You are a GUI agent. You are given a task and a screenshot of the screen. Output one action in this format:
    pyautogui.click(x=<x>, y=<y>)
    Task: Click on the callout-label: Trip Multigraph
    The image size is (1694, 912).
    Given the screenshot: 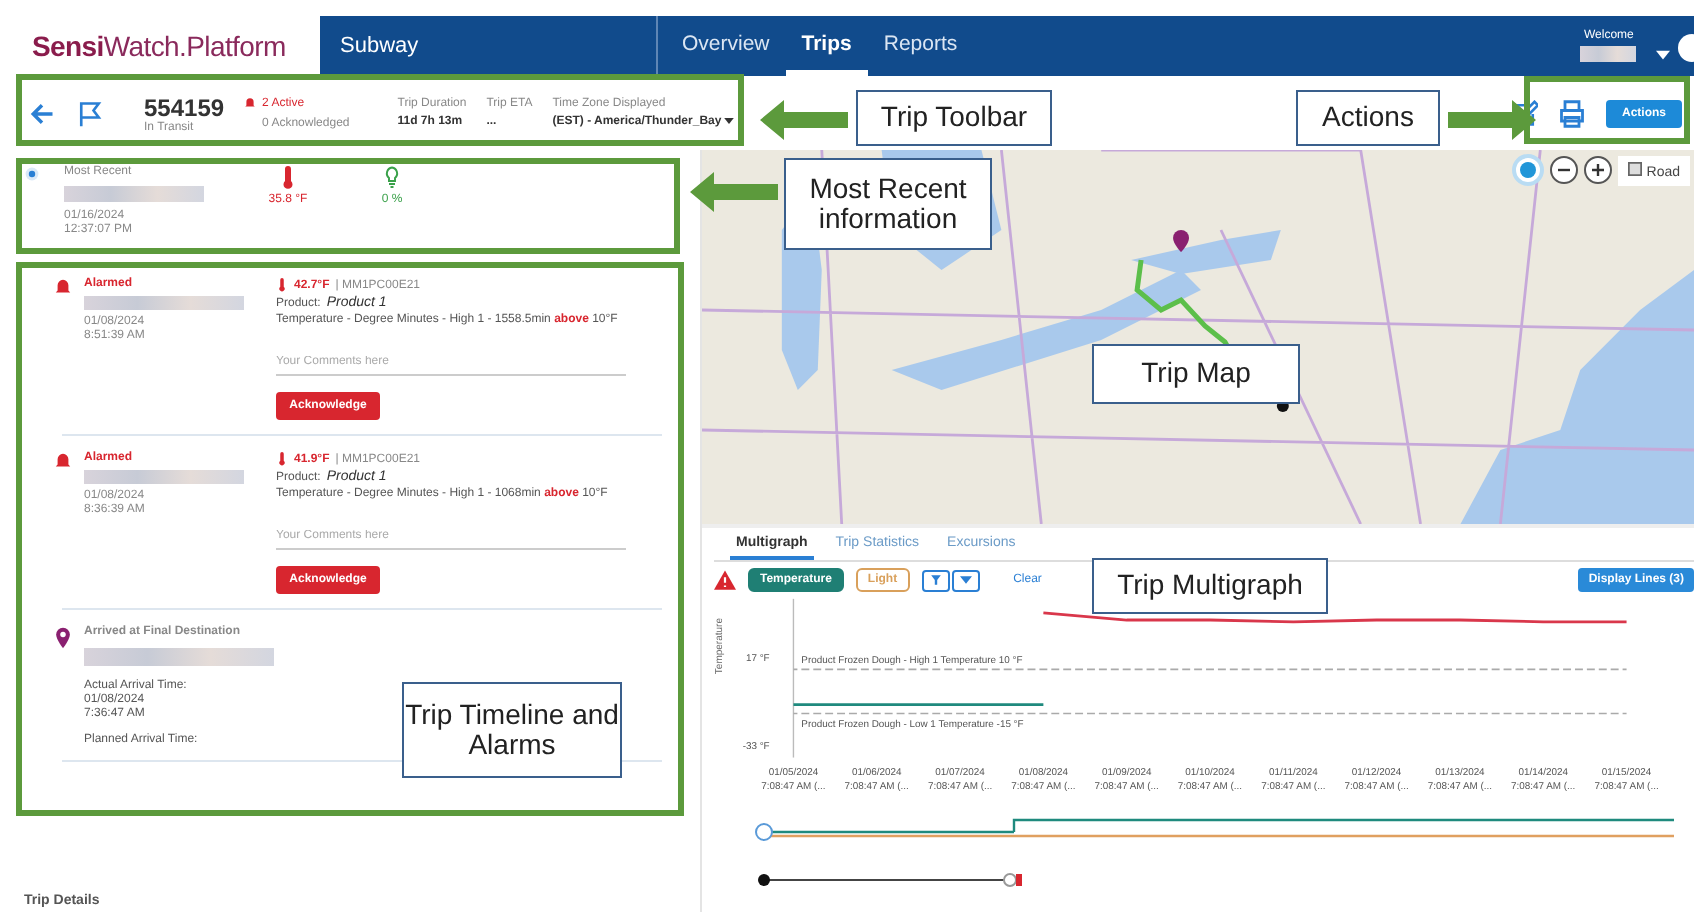 What is the action you would take?
    pyautogui.click(x=1210, y=586)
    